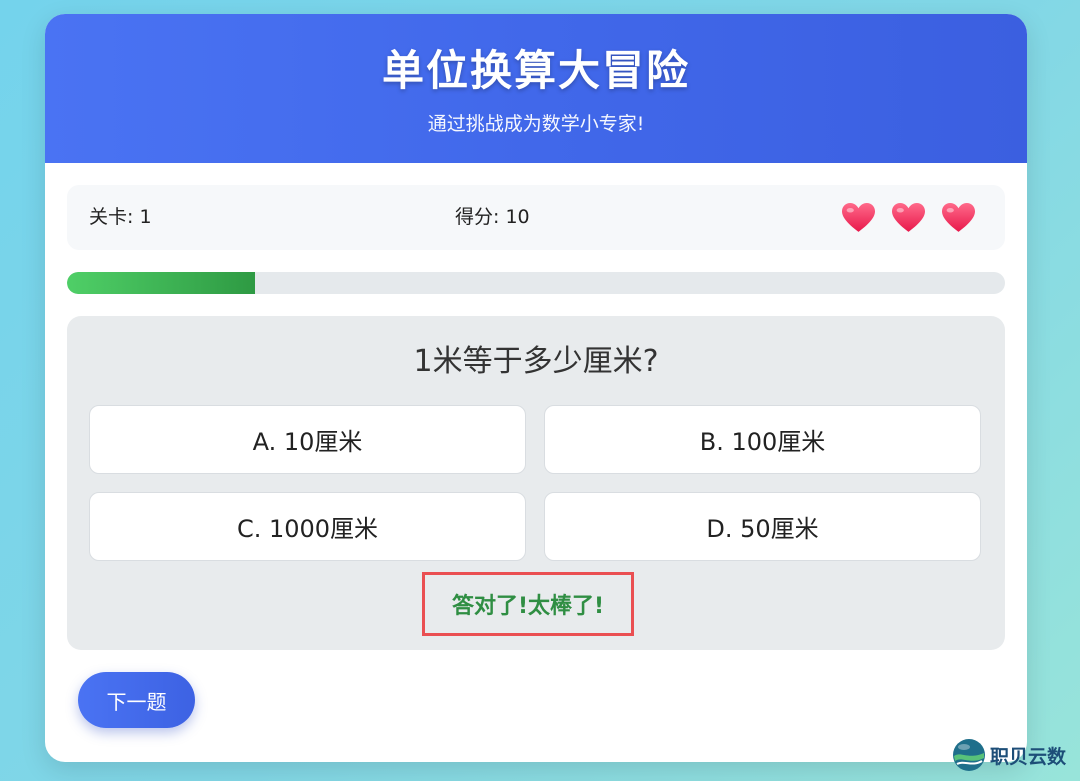 The width and height of the screenshot is (1080, 781). I want to click on stats-bar: 关卡: 1 得分: 10, so click(536, 217).